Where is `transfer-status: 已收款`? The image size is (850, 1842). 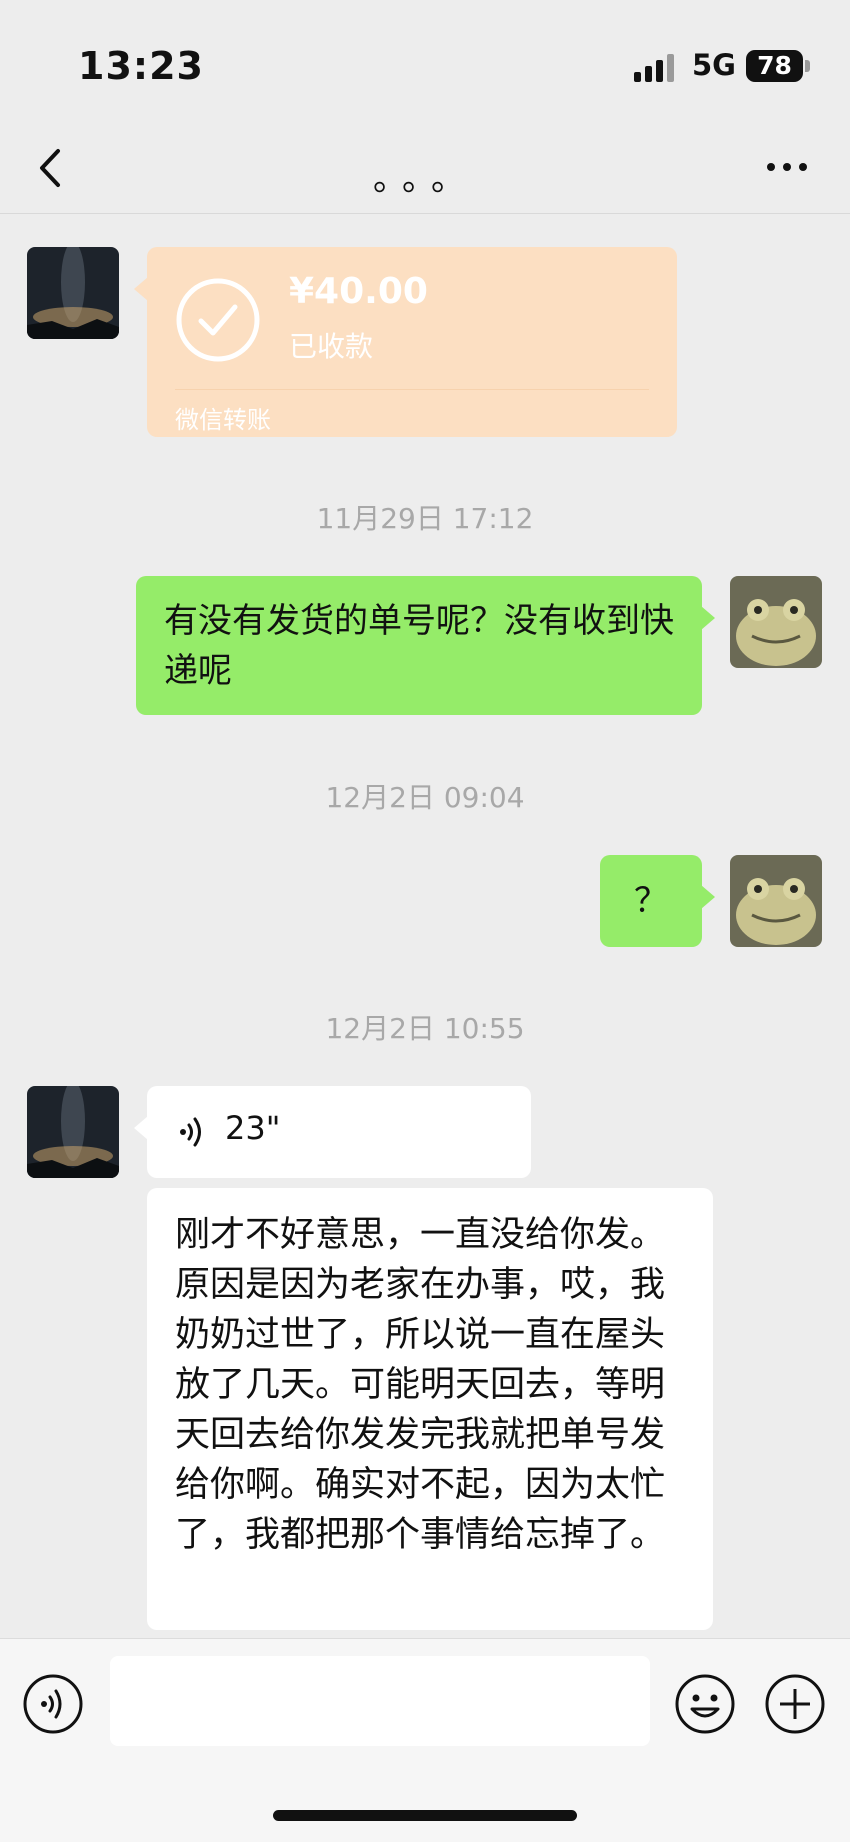
transfer-status: 已收款 is located at coordinates (331, 346).